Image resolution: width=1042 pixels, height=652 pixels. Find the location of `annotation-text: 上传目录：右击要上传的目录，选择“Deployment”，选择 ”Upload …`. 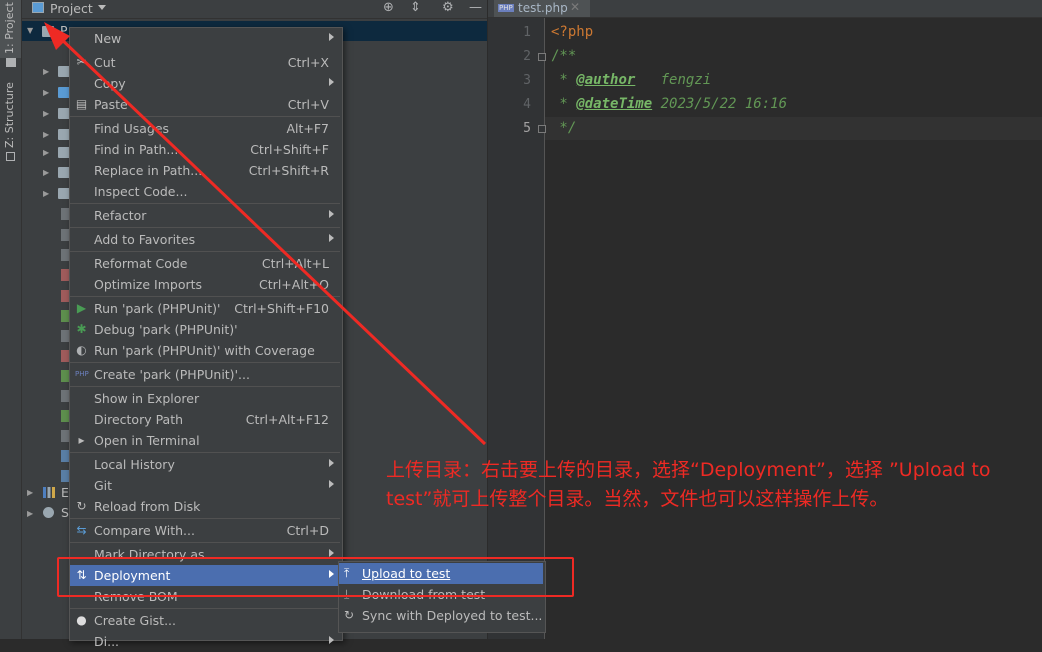

annotation-text: 上传目录：右击要上传的目录，选择“Deployment”，选择 ”Upload … is located at coordinates (688, 484).